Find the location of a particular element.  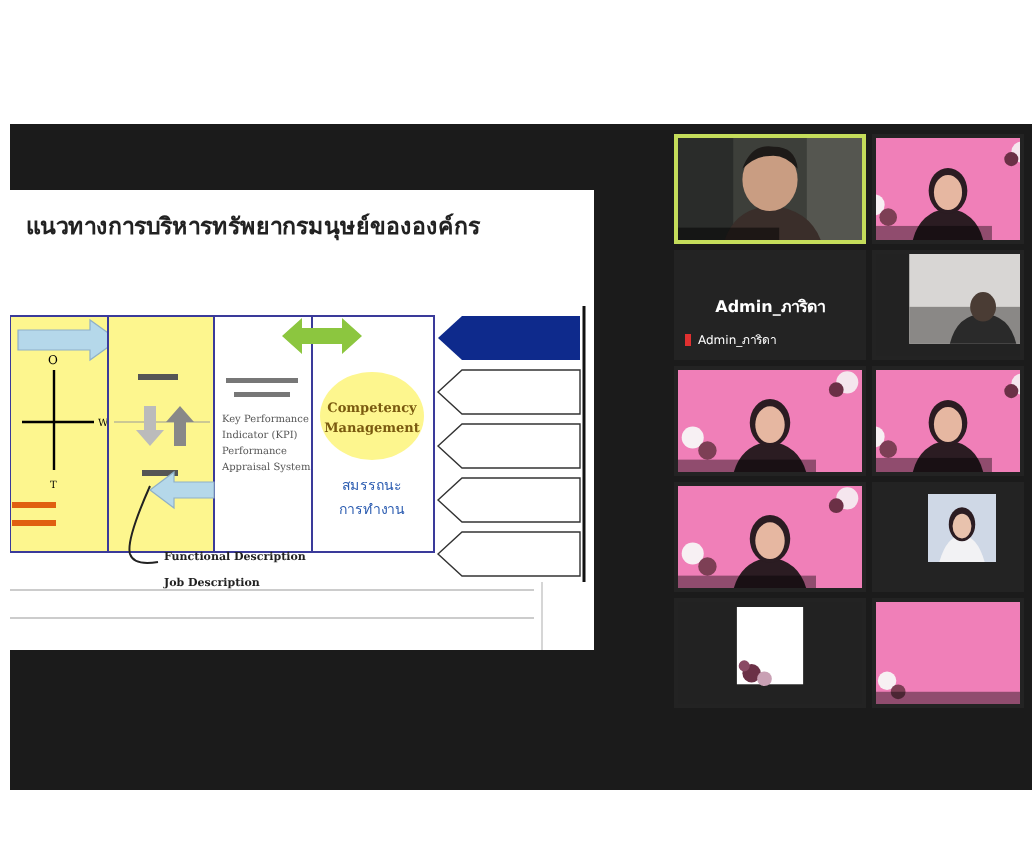

slide-title: แนวทางการบริหารทรัพยากรมนุษย์ขององค์กร is located at coordinates (253, 226).